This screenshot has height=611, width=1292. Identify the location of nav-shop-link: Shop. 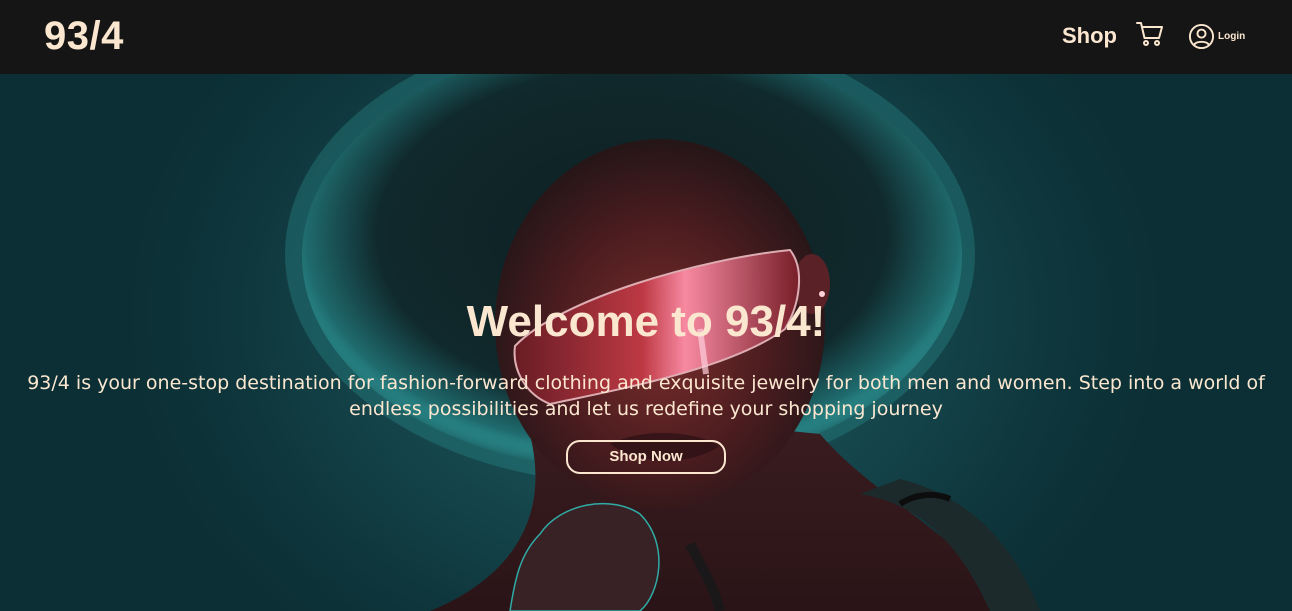
(1089, 36).